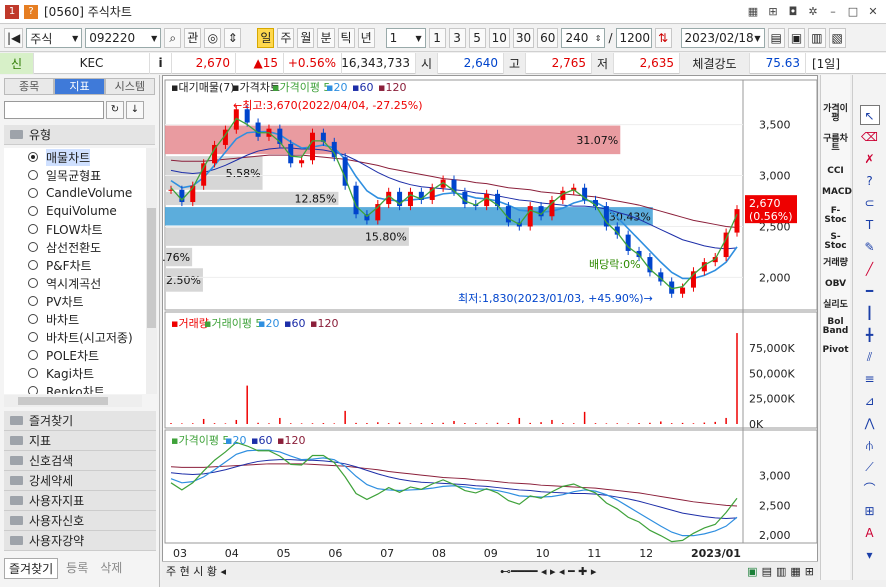 The width and height of the screenshot is (886, 587). Describe the element at coordinates (196, 571) in the screenshot. I see `footer-nav-buttons: 주 현 시 황 ◂` at that location.